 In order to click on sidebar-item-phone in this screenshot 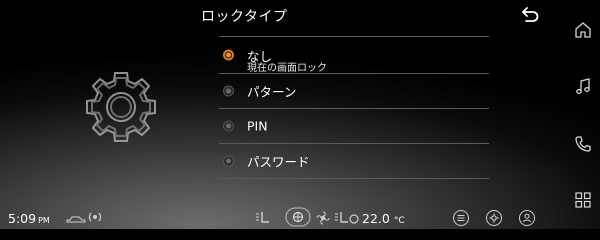, I will do `click(583, 144)`.